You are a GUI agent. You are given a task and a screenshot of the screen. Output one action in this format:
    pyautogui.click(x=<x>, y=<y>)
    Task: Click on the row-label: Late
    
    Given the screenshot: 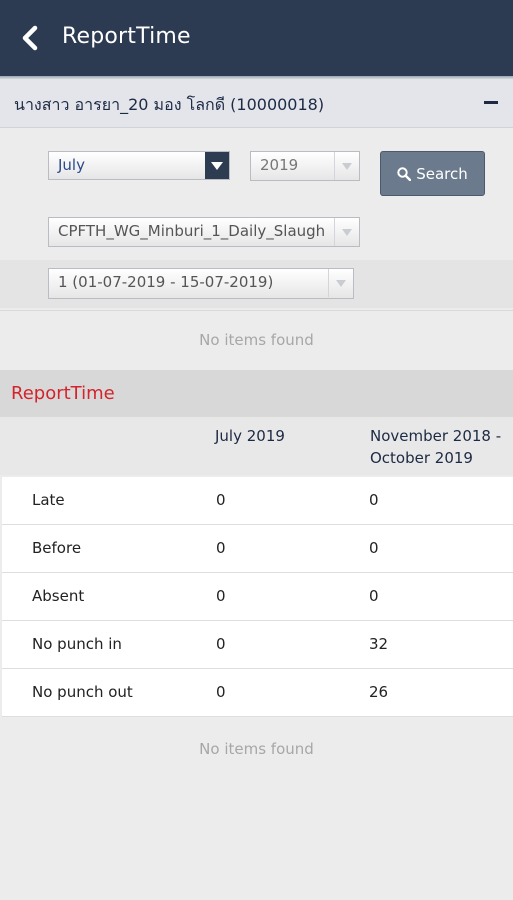 What is the action you would take?
    pyautogui.click(x=48, y=500)
    